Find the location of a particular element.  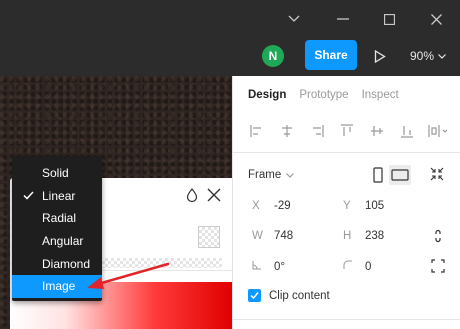

y-position-field: Y 105 is located at coordinates (363, 206).